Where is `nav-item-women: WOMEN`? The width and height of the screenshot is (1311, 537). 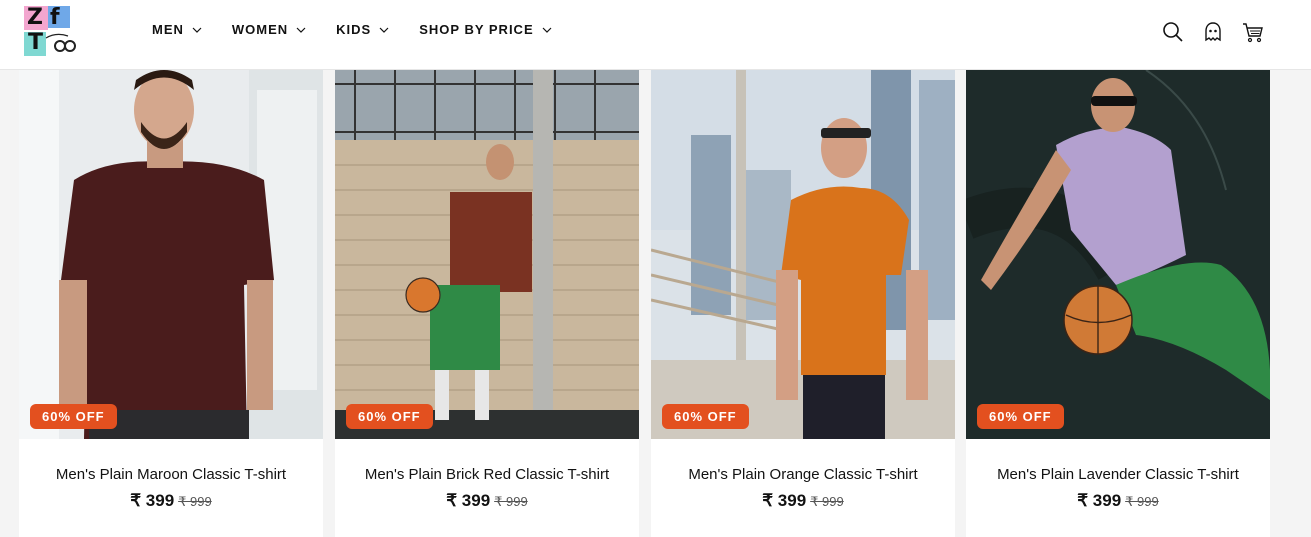
nav-item-women: WOMEN is located at coordinates (269, 29).